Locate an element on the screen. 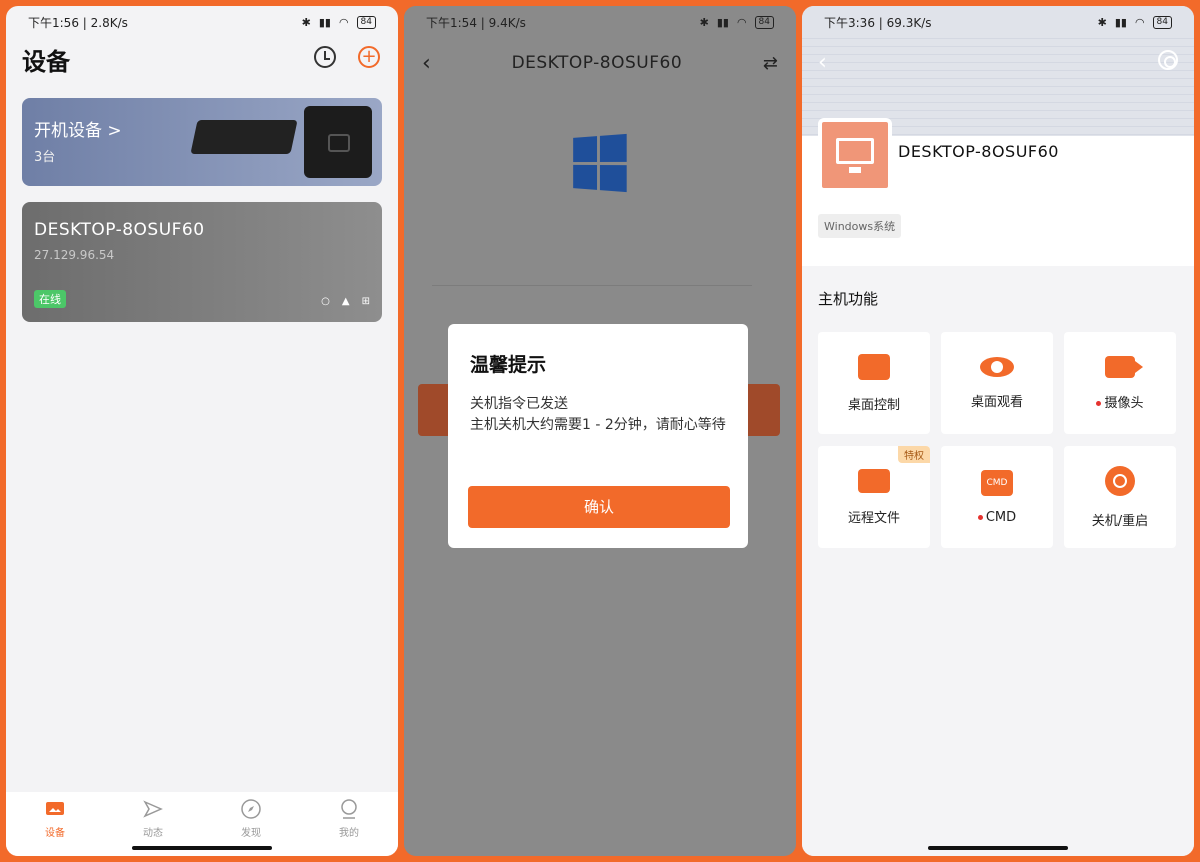 Image resolution: width=1200 pixels, height=862 pixels. power-on-devices-banner: 开机设备 > 3台 is located at coordinates (202, 142).